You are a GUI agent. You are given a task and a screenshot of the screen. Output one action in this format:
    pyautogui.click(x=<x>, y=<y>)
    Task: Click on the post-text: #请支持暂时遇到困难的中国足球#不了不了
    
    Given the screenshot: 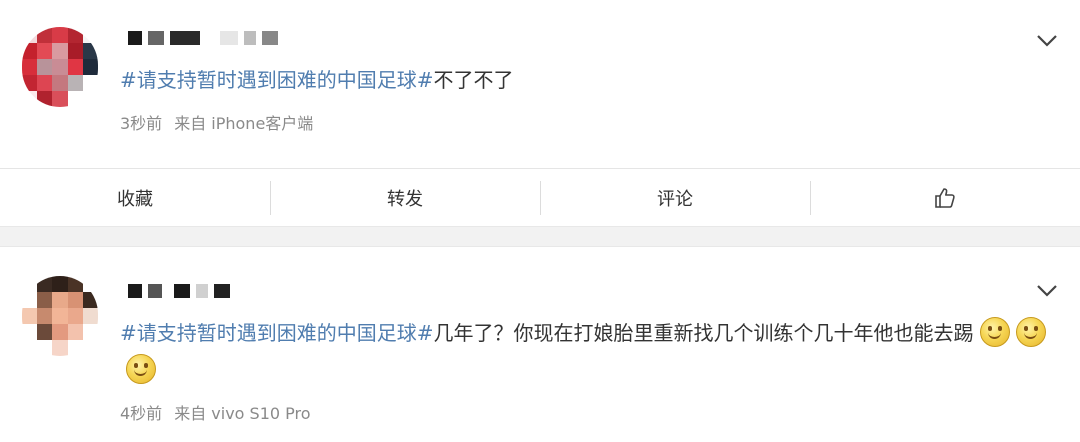 What is the action you would take?
    pyautogui.click(x=585, y=80)
    